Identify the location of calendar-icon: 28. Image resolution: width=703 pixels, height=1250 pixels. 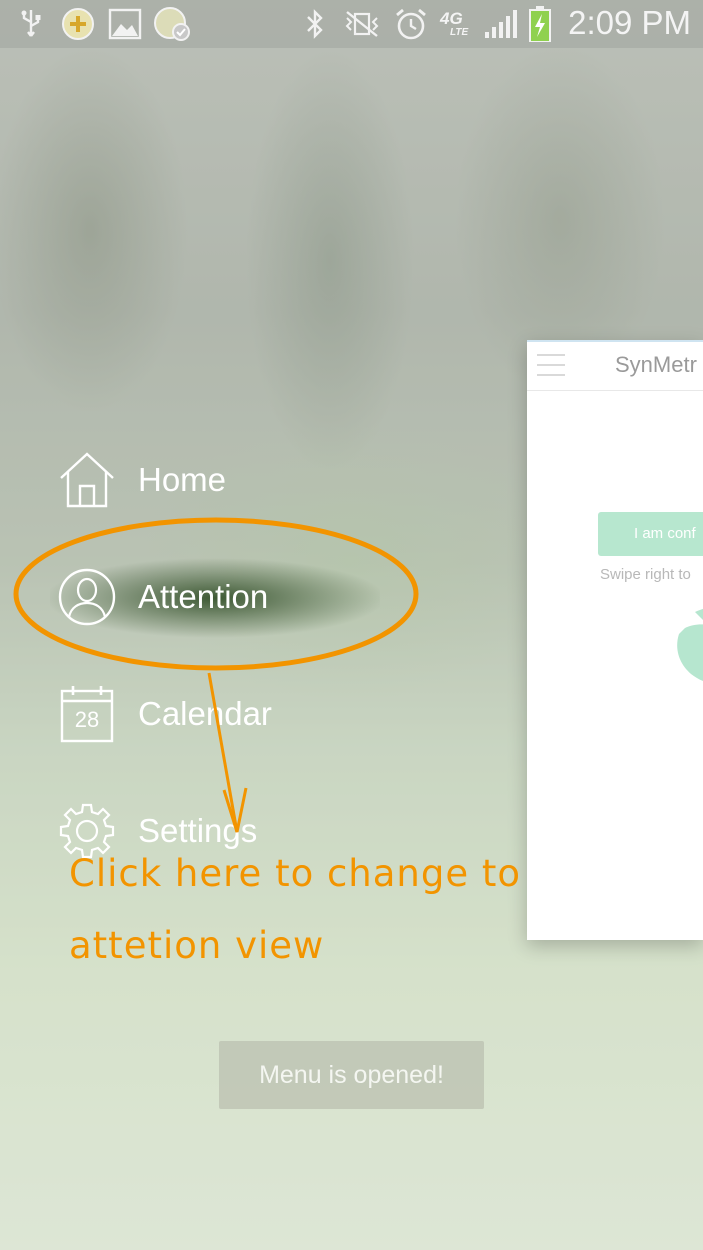
(87, 714).